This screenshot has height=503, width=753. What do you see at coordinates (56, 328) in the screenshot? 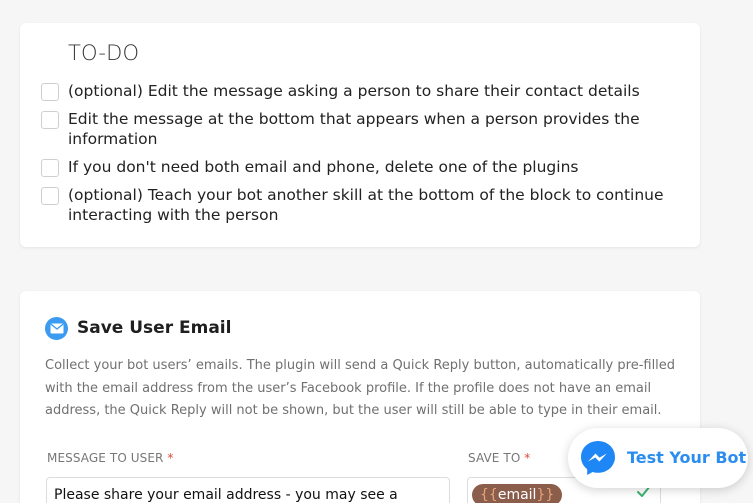
I see `envelope-icon` at bounding box center [56, 328].